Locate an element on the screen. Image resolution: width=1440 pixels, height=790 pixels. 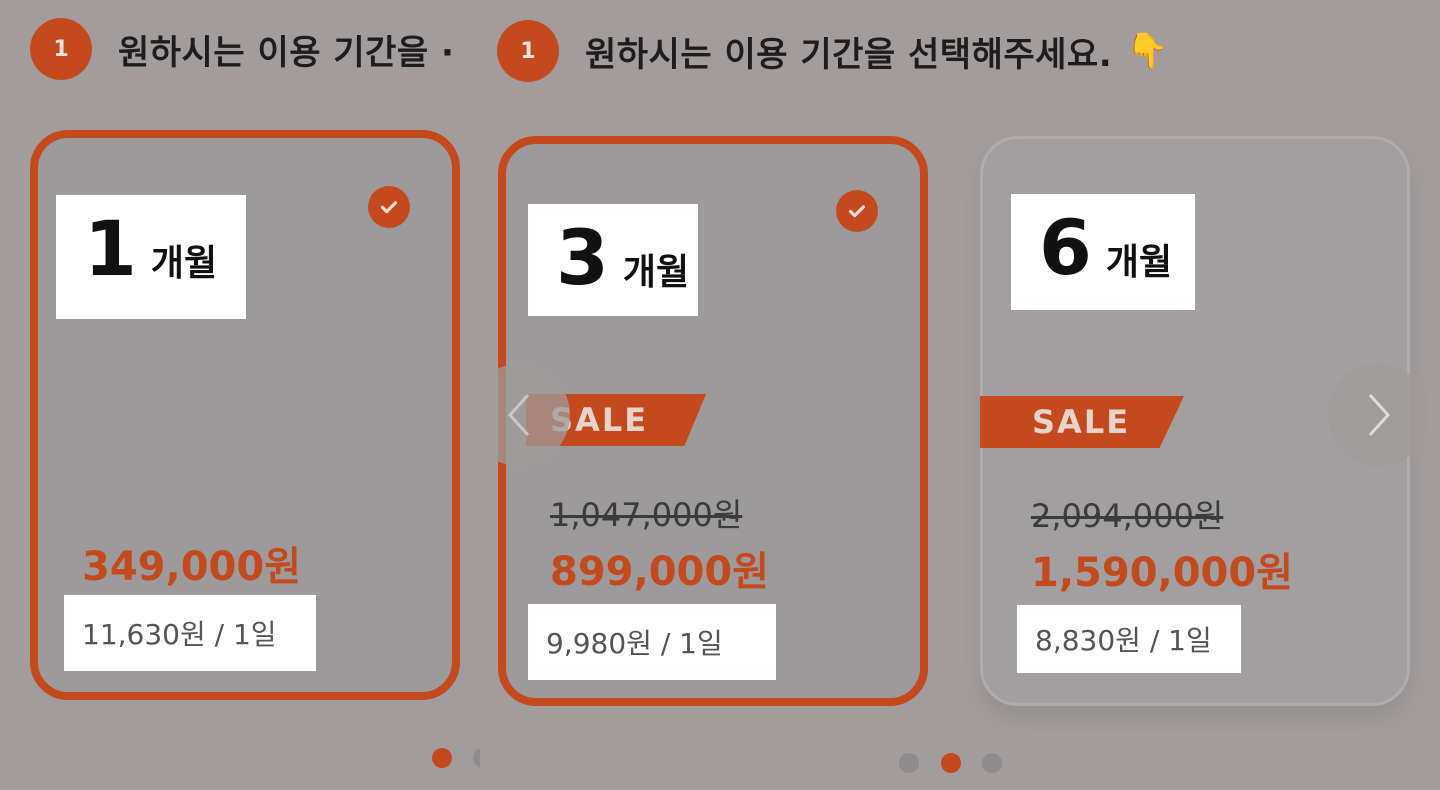
months-number: 6 is located at coordinates (1065, 247).